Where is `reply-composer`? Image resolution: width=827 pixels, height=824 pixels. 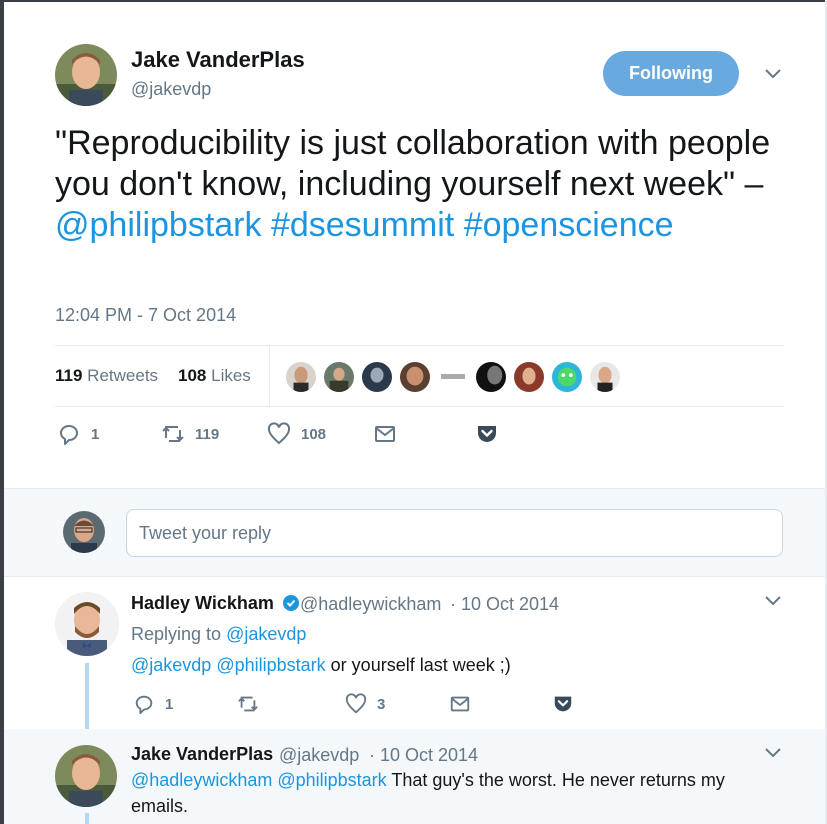 reply-composer is located at coordinates (414, 532).